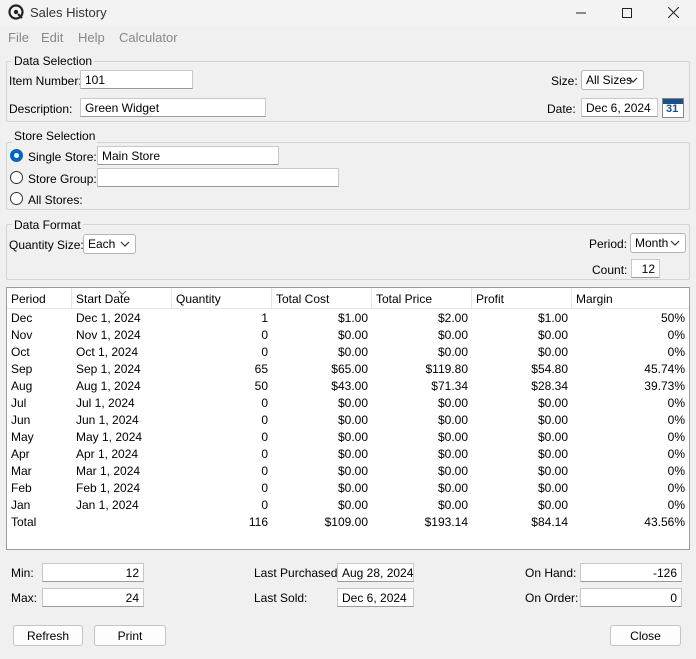 This screenshot has width=696, height=659. Describe the element at coordinates (633, 81) in the screenshot. I see `chevron-down-icon` at that location.